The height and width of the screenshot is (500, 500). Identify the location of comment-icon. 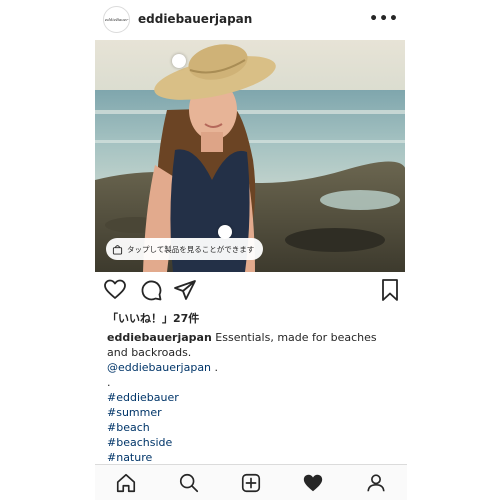
(151, 290).